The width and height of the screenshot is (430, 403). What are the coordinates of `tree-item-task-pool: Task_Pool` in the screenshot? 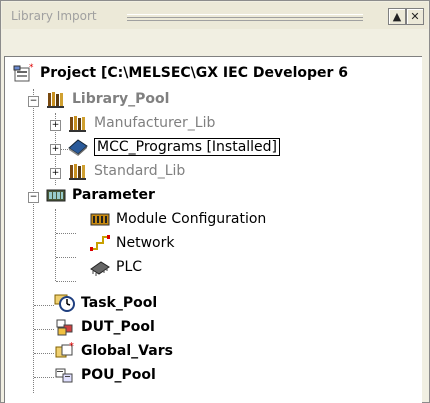 It's located at (105, 303).